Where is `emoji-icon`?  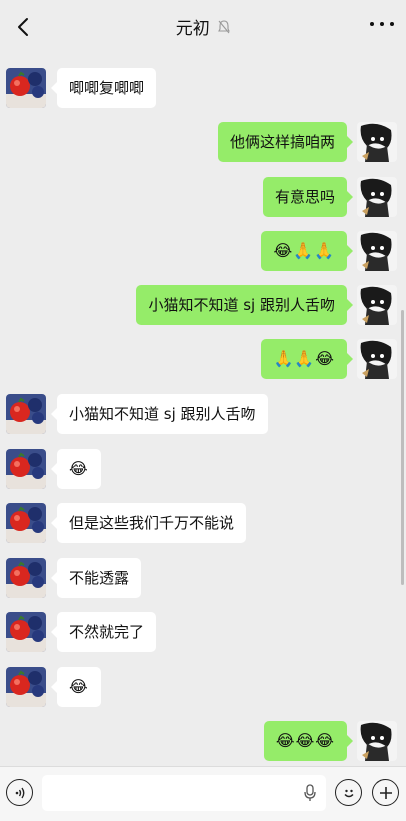
emoji-icon is located at coordinates (348, 793).